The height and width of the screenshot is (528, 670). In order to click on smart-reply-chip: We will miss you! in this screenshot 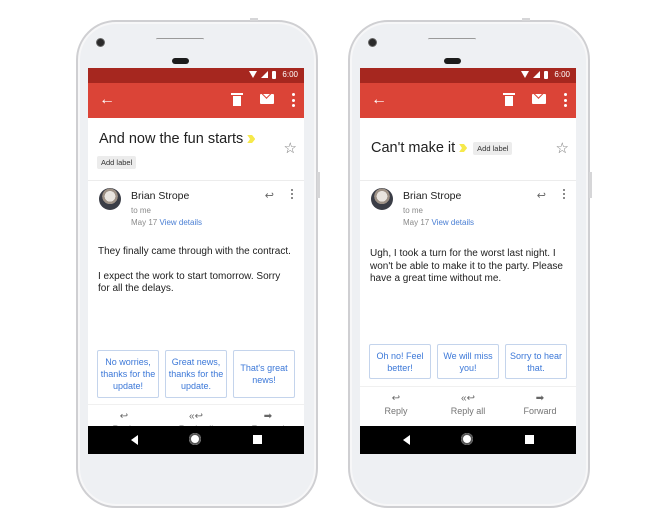, I will do `click(468, 361)`.